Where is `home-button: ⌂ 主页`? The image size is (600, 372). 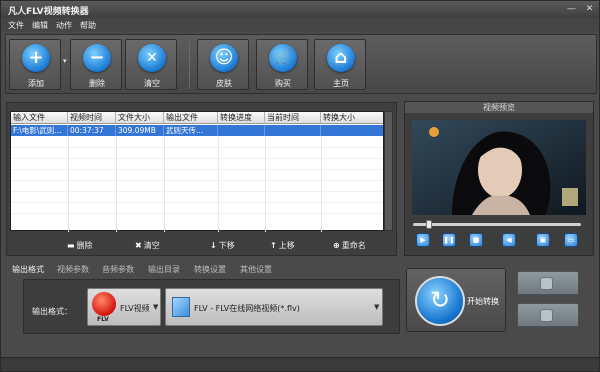
home-button: ⌂ 主页 is located at coordinates (340, 64).